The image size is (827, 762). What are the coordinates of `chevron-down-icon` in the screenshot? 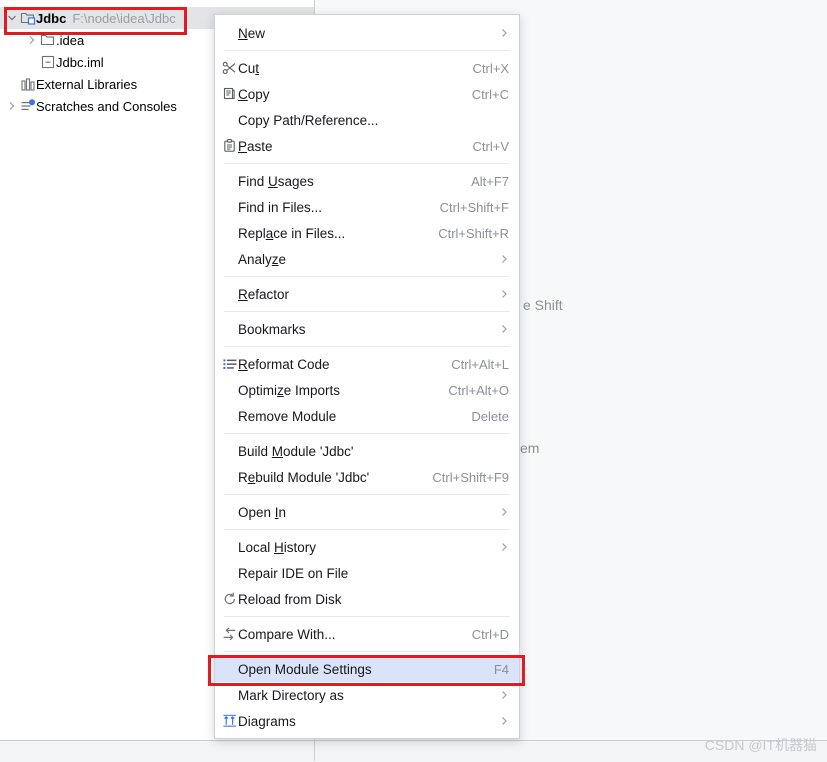 It's located at (12, 18).